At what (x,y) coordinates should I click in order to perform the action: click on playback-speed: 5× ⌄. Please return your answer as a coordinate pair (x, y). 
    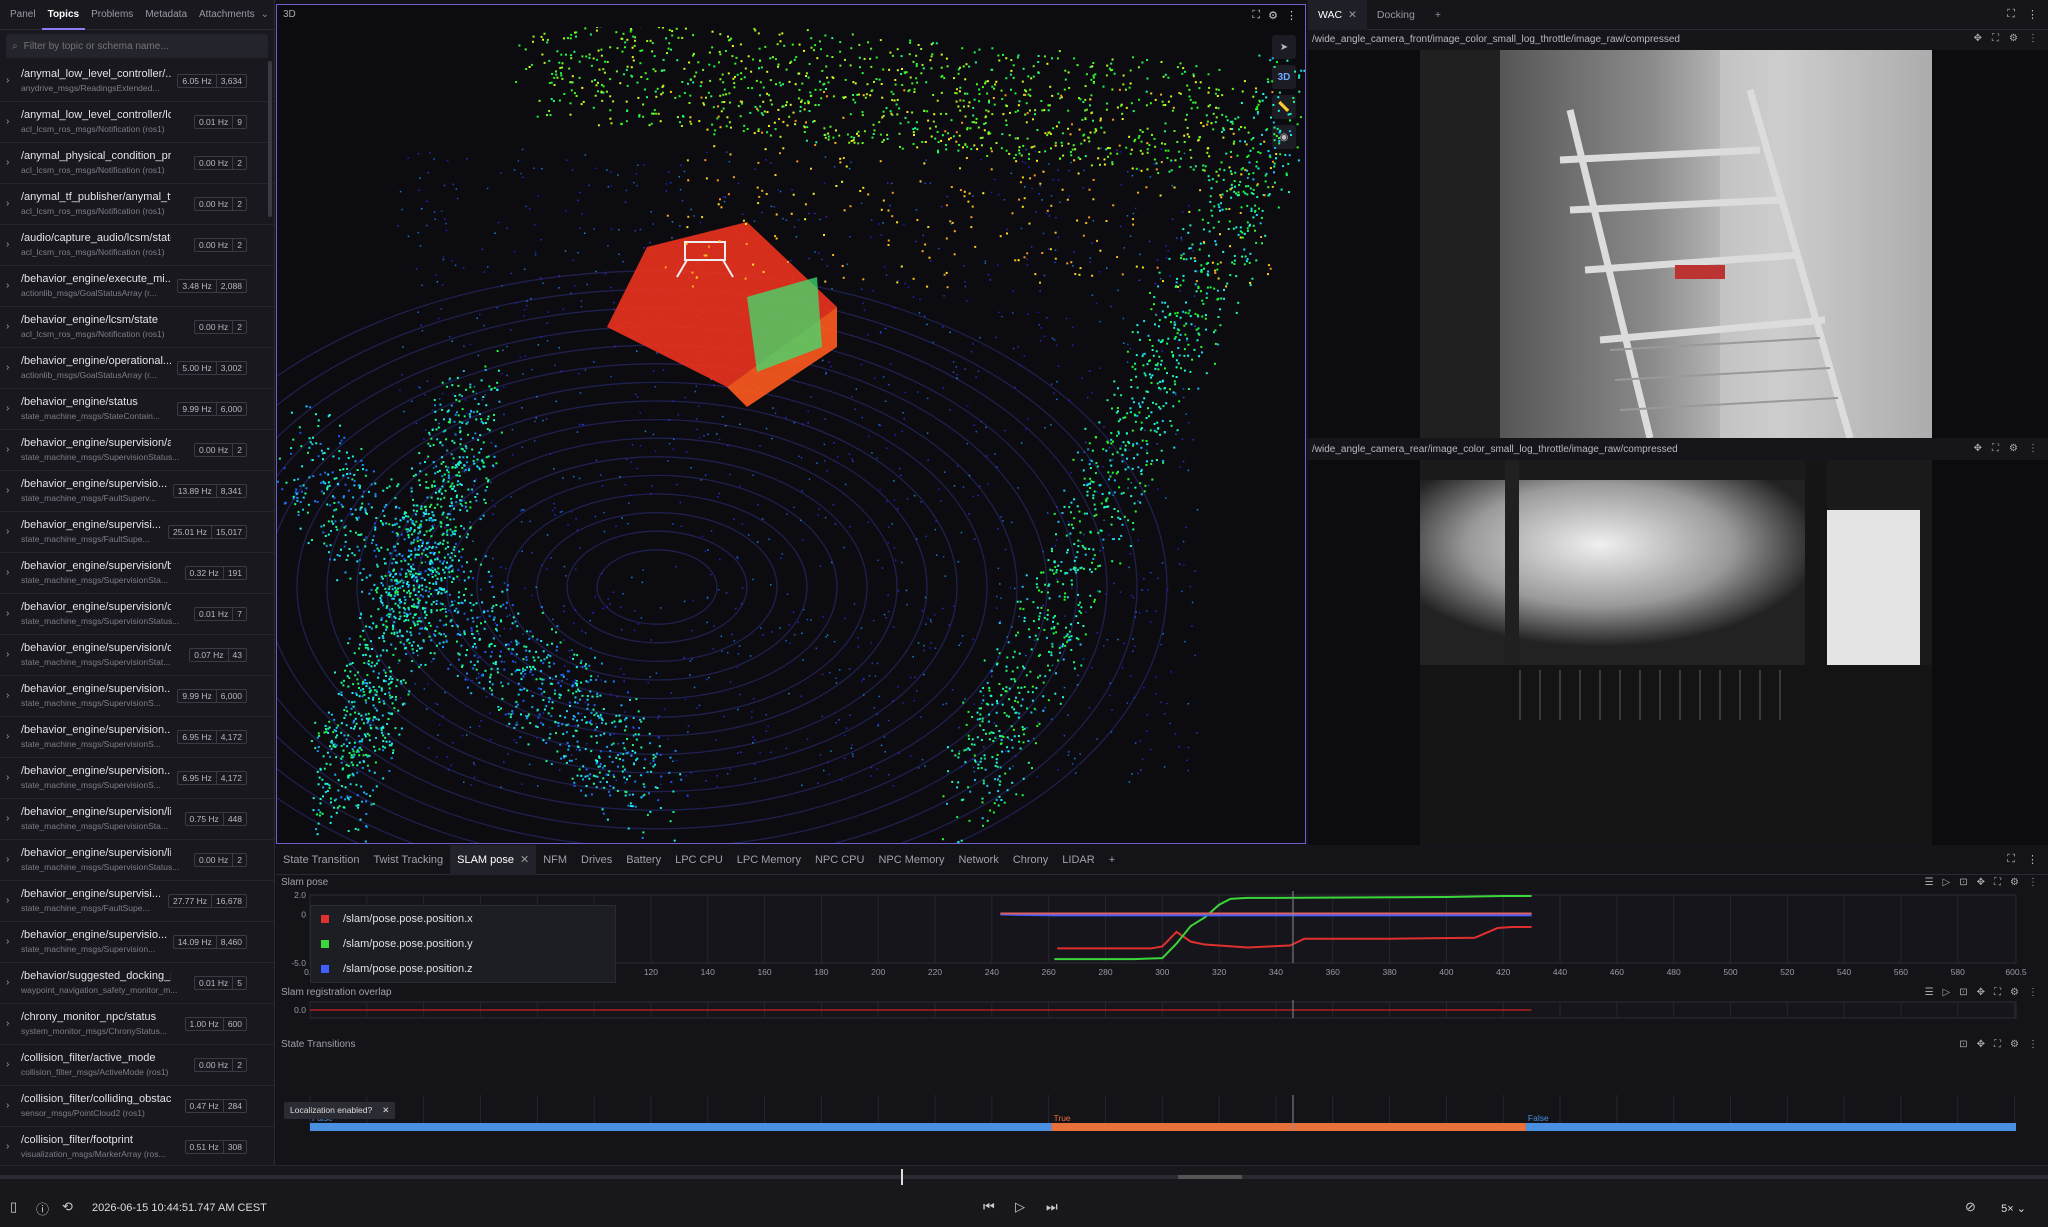
    Looking at the image, I should click on (2013, 1208).